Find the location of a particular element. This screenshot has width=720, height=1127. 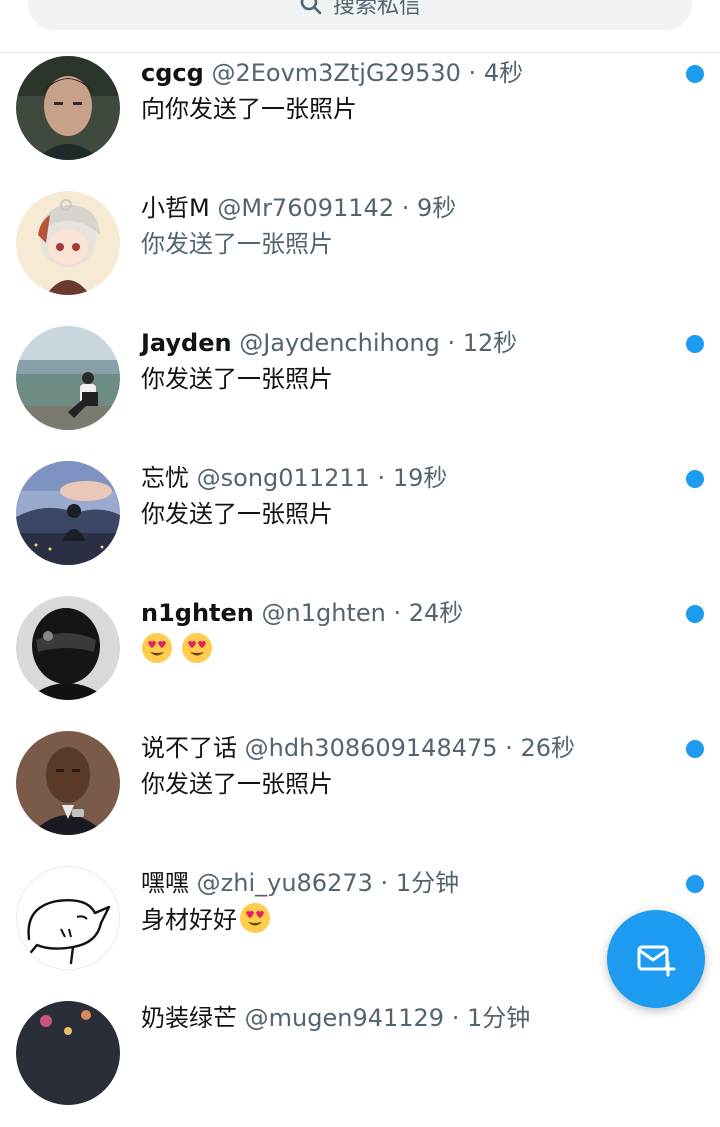

conversation-row: cgcg @2Eovm3ZtjG29530 · 4秒 向你发送了一张照片 is located at coordinates (360, 117).